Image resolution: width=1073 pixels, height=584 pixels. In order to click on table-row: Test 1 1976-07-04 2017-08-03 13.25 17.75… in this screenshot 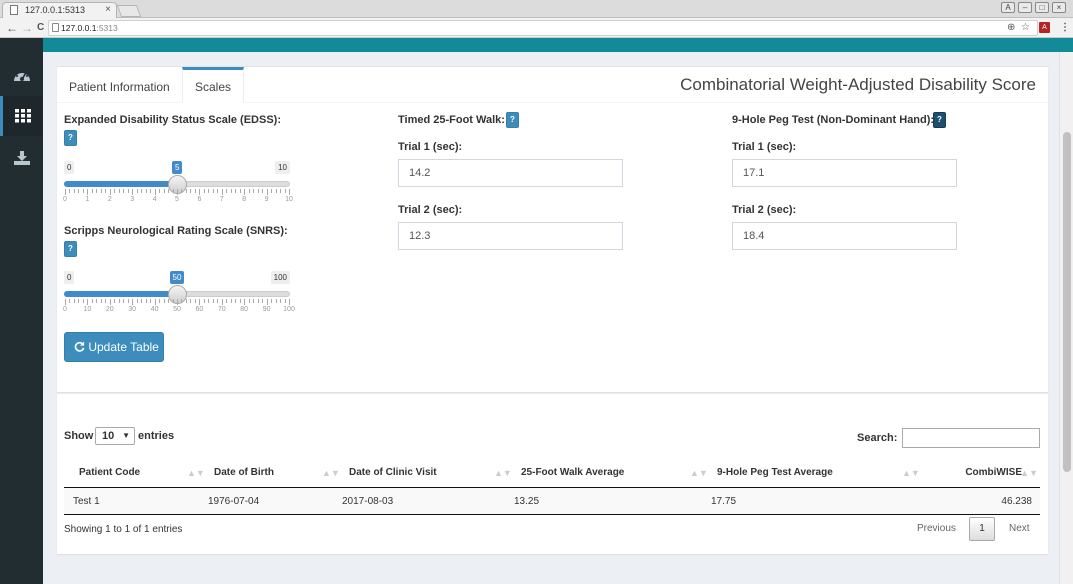, I will do `click(552, 501)`.